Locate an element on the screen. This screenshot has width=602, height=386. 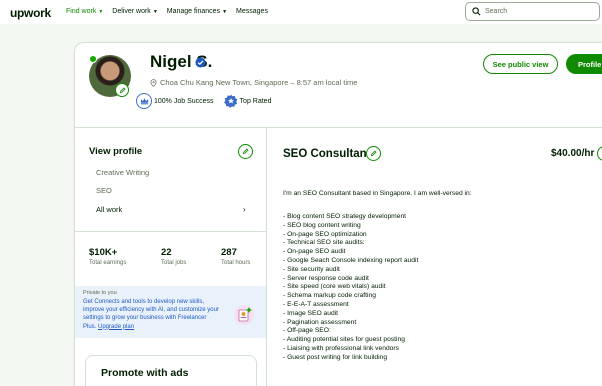
specialization-seo: SEO is located at coordinates (104, 190).